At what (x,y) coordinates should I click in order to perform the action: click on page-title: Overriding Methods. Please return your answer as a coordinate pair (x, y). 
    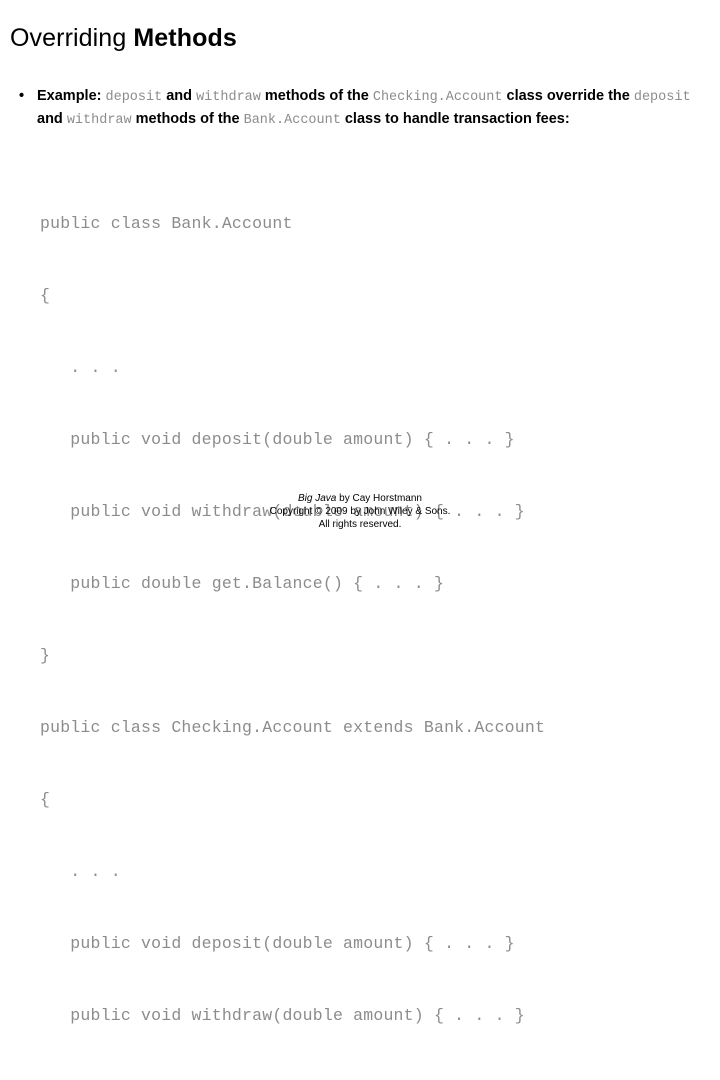
    Looking at the image, I should click on (123, 38).